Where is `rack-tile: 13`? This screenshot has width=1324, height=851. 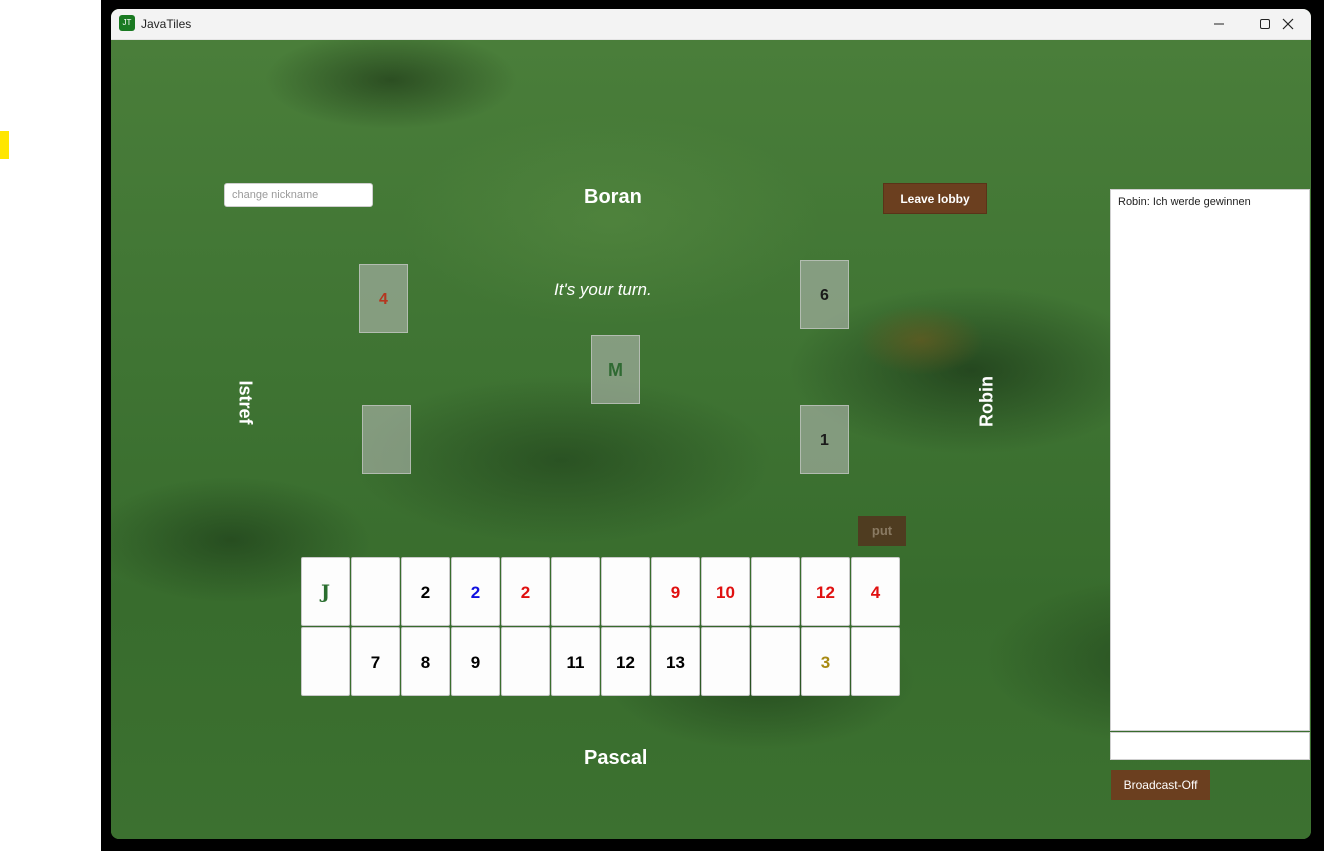
rack-tile: 13 is located at coordinates (675, 661).